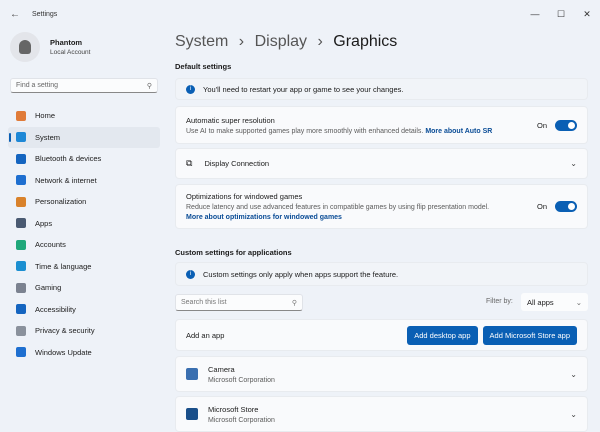 The width and height of the screenshot is (600, 432). Describe the element at coordinates (44, 223) in the screenshot. I see `sidebar-item-label: Apps` at that location.